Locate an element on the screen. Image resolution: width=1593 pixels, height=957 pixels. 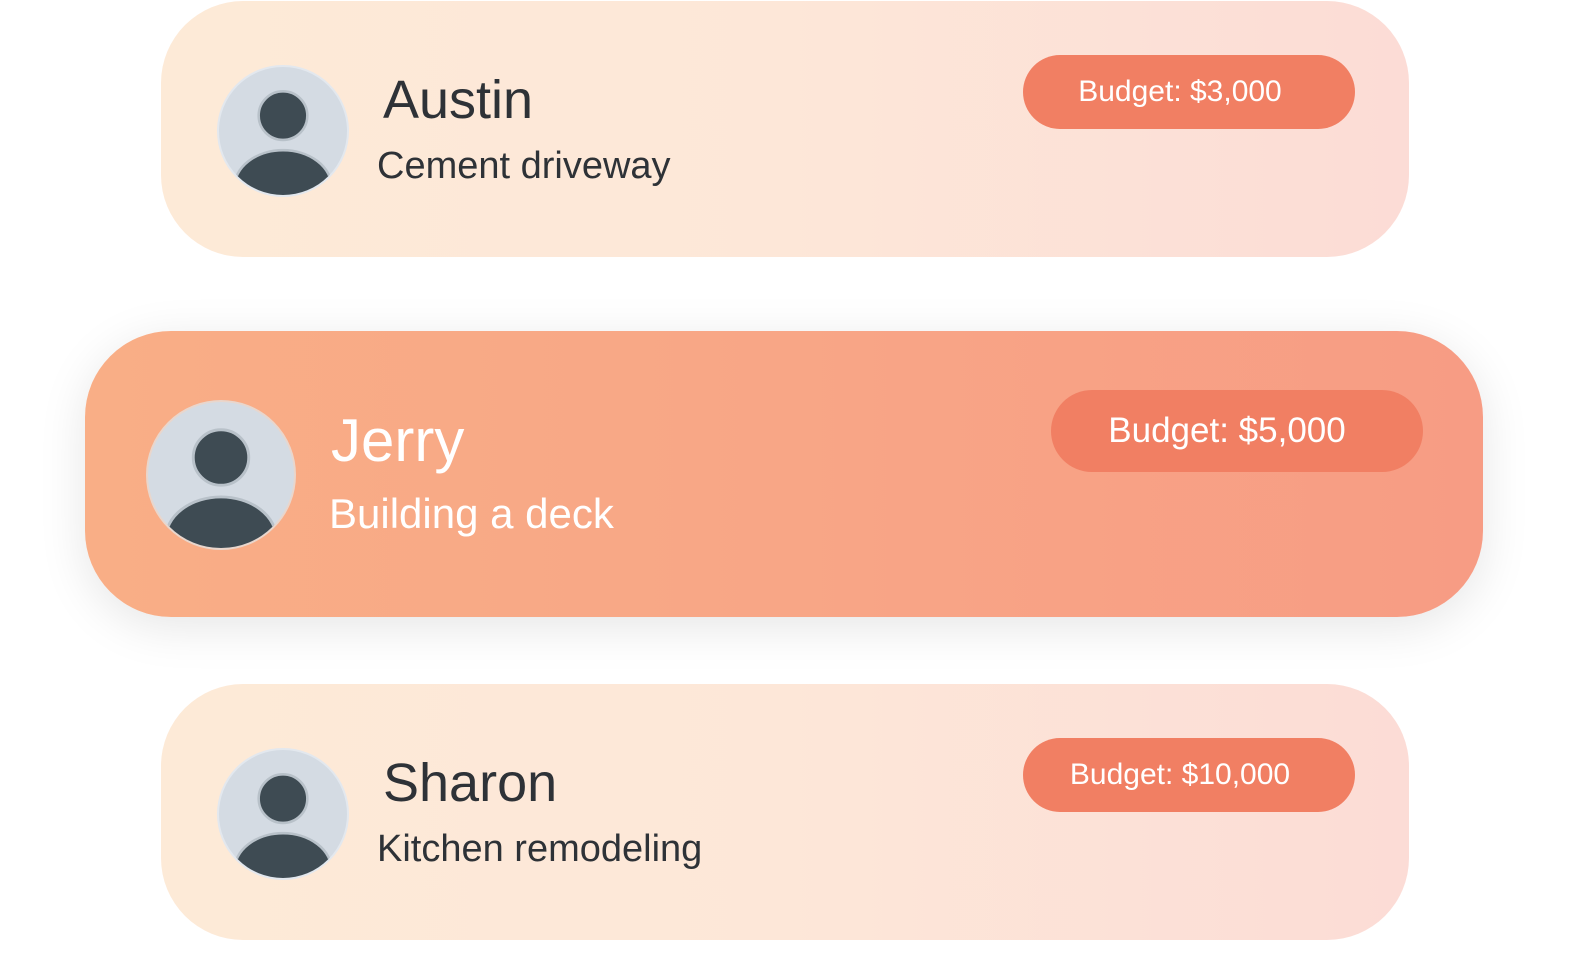
client-name: Austin is located at coordinates (458, 100).